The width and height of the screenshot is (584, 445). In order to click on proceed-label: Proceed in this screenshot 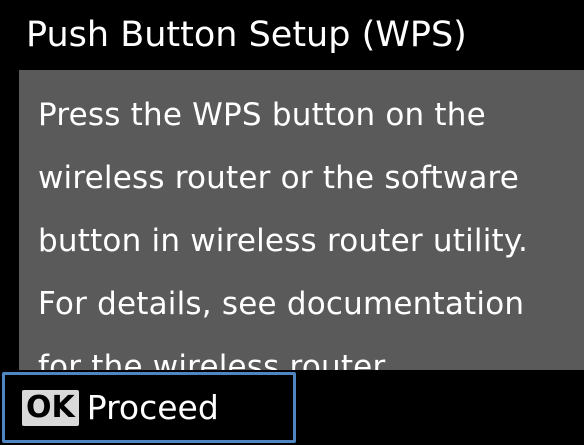, I will do `click(152, 407)`.